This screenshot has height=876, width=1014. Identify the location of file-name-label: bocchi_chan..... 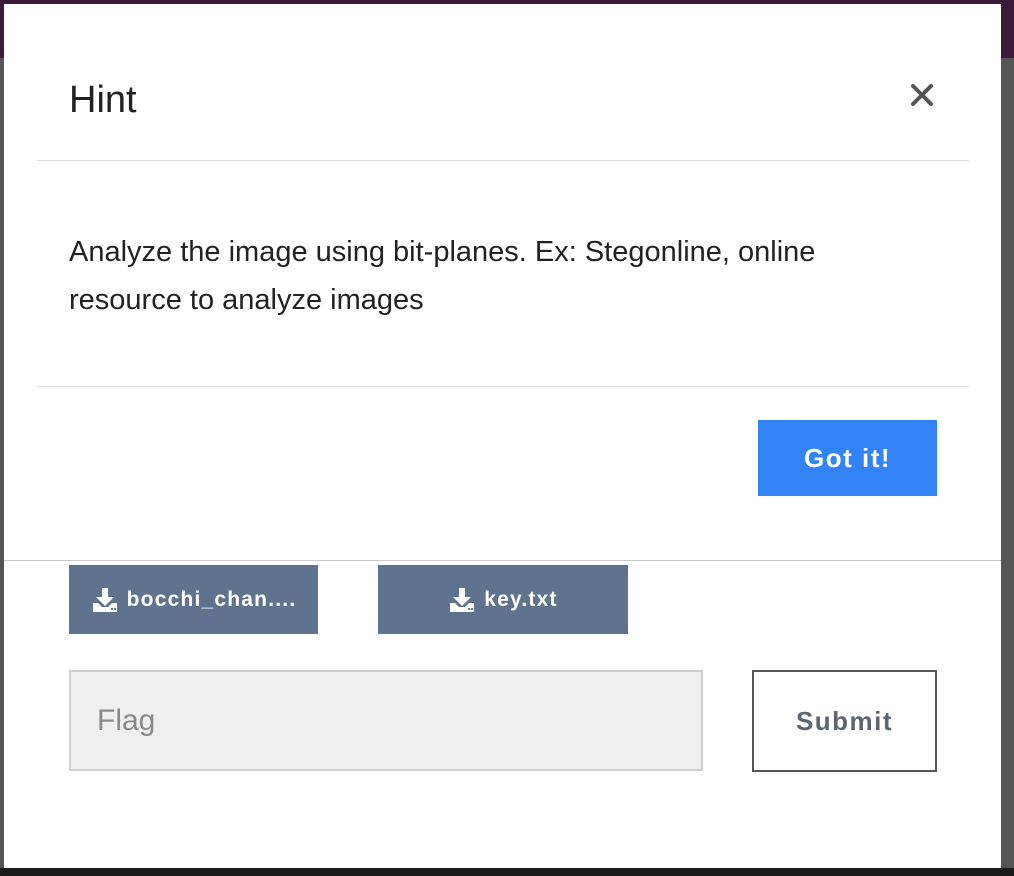
(211, 599).